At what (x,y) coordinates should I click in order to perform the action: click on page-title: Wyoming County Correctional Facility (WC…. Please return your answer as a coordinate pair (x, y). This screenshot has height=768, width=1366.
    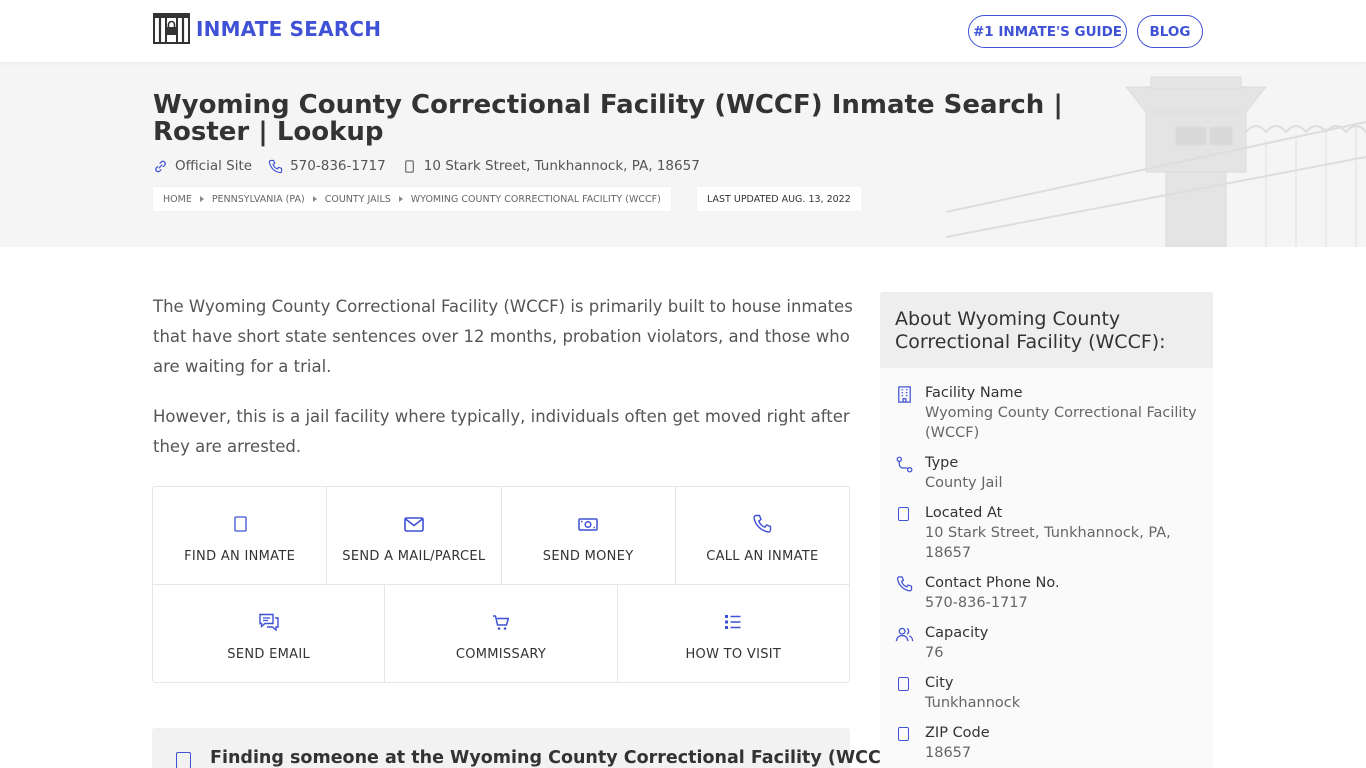
    Looking at the image, I should click on (608, 118).